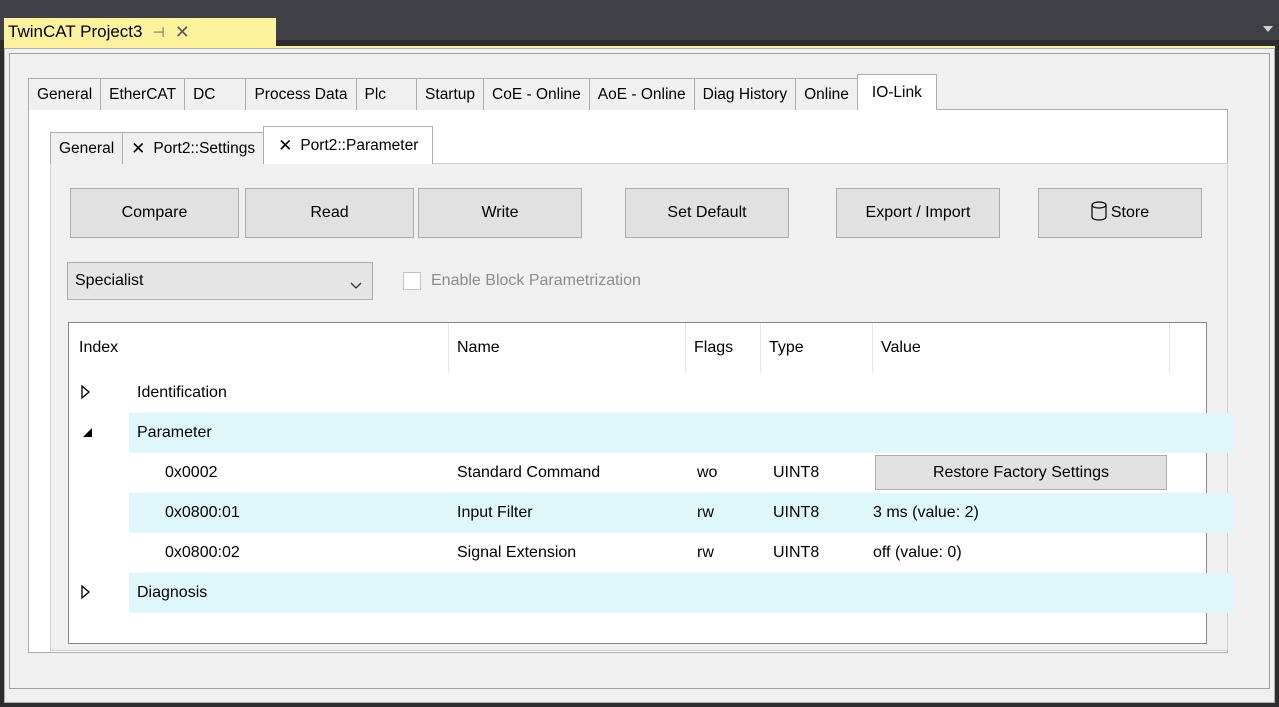 The width and height of the screenshot is (1279, 707). What do you see at coordinates (386, 94) in the screenshot?
I see `tab-plc: Plc` at bounding box center [386, 94].